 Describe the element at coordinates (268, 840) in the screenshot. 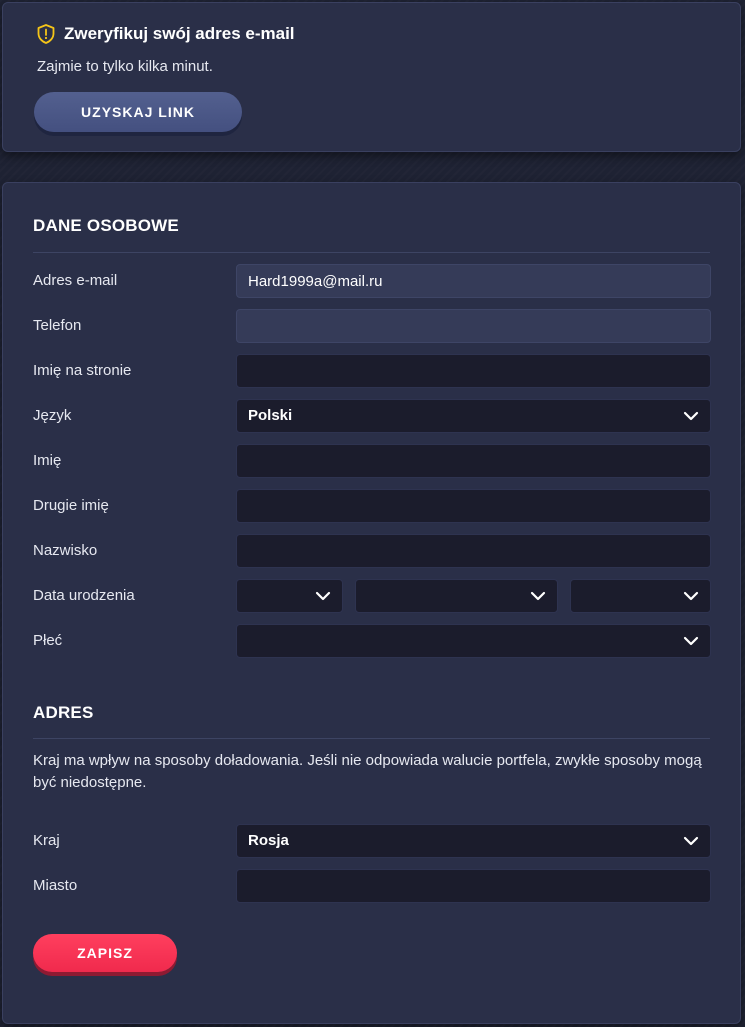

I see `country-select-value: Rosja` at that location.